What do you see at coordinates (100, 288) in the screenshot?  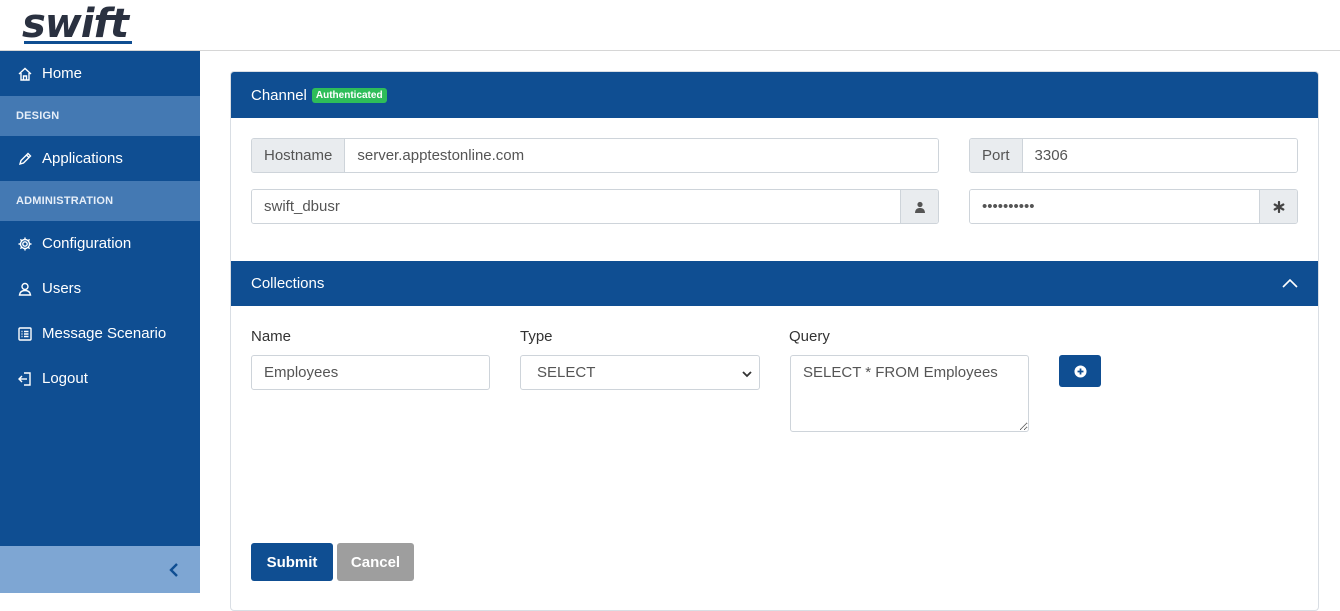 I see `sidebar-item-users: Users` at bounding box center [100, 288].